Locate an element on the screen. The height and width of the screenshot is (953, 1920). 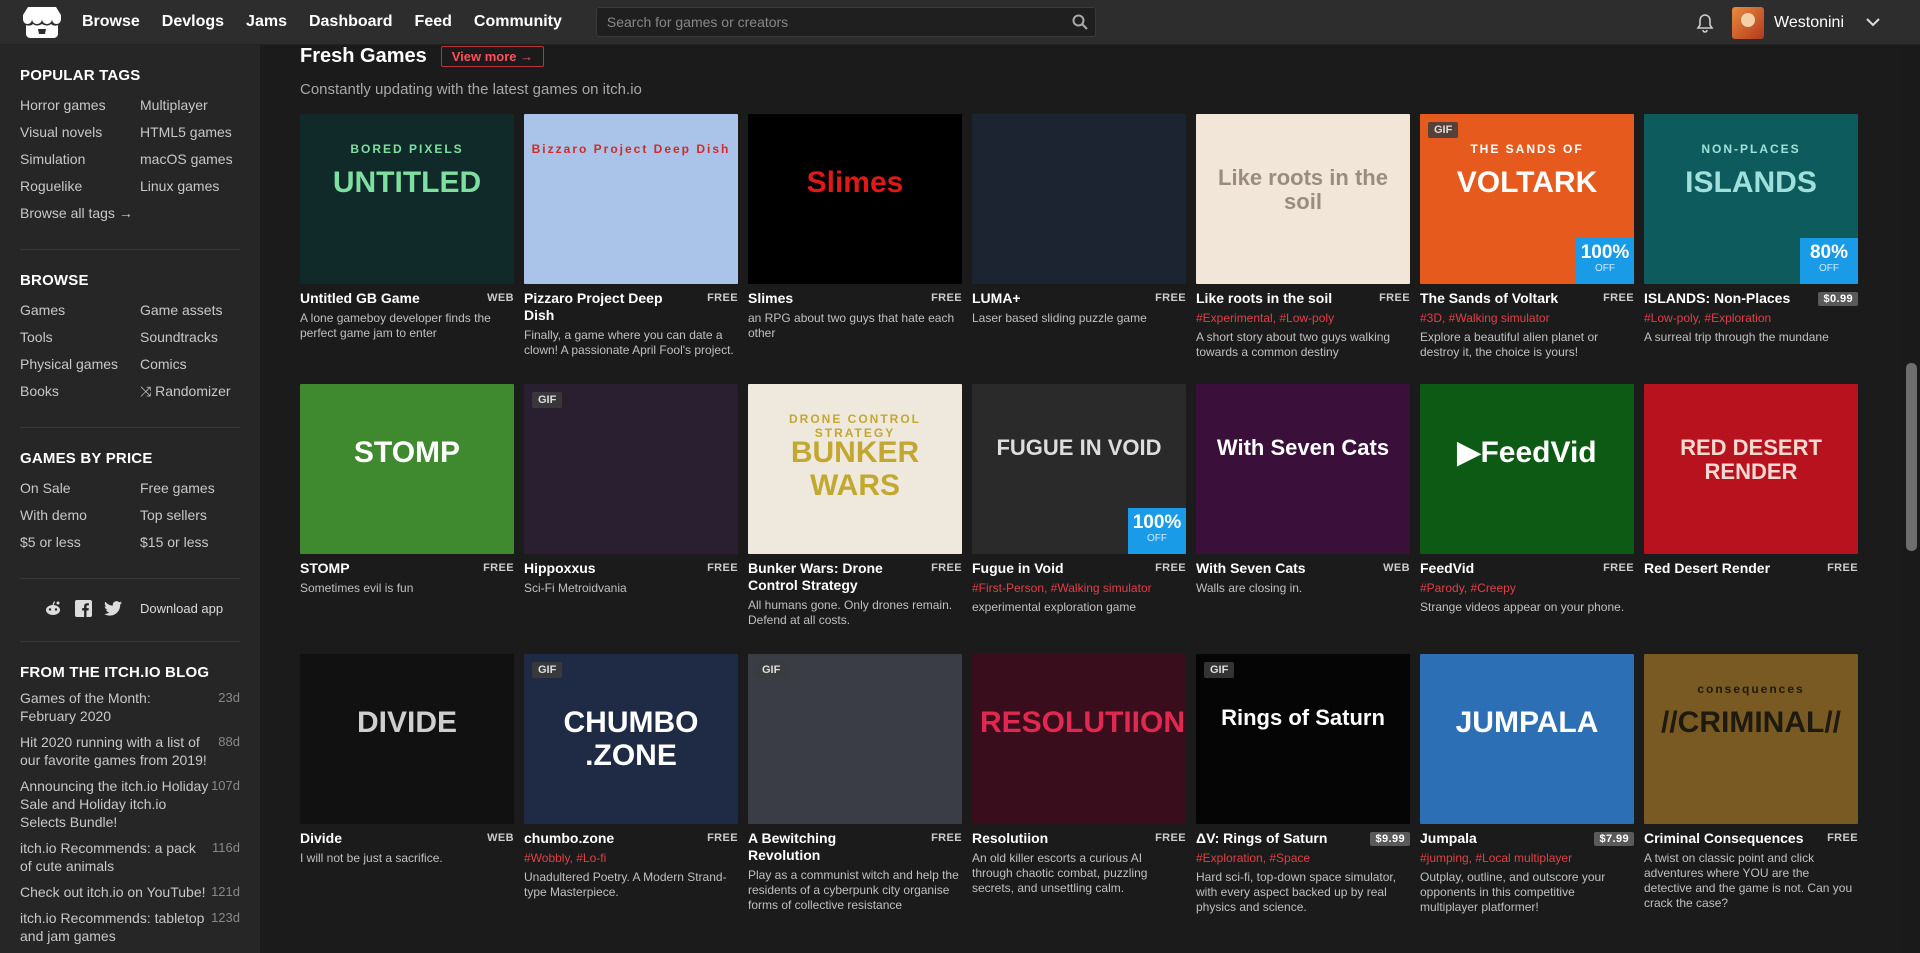
game-thumbnail: Slimes is located at coordinates (855, 199).